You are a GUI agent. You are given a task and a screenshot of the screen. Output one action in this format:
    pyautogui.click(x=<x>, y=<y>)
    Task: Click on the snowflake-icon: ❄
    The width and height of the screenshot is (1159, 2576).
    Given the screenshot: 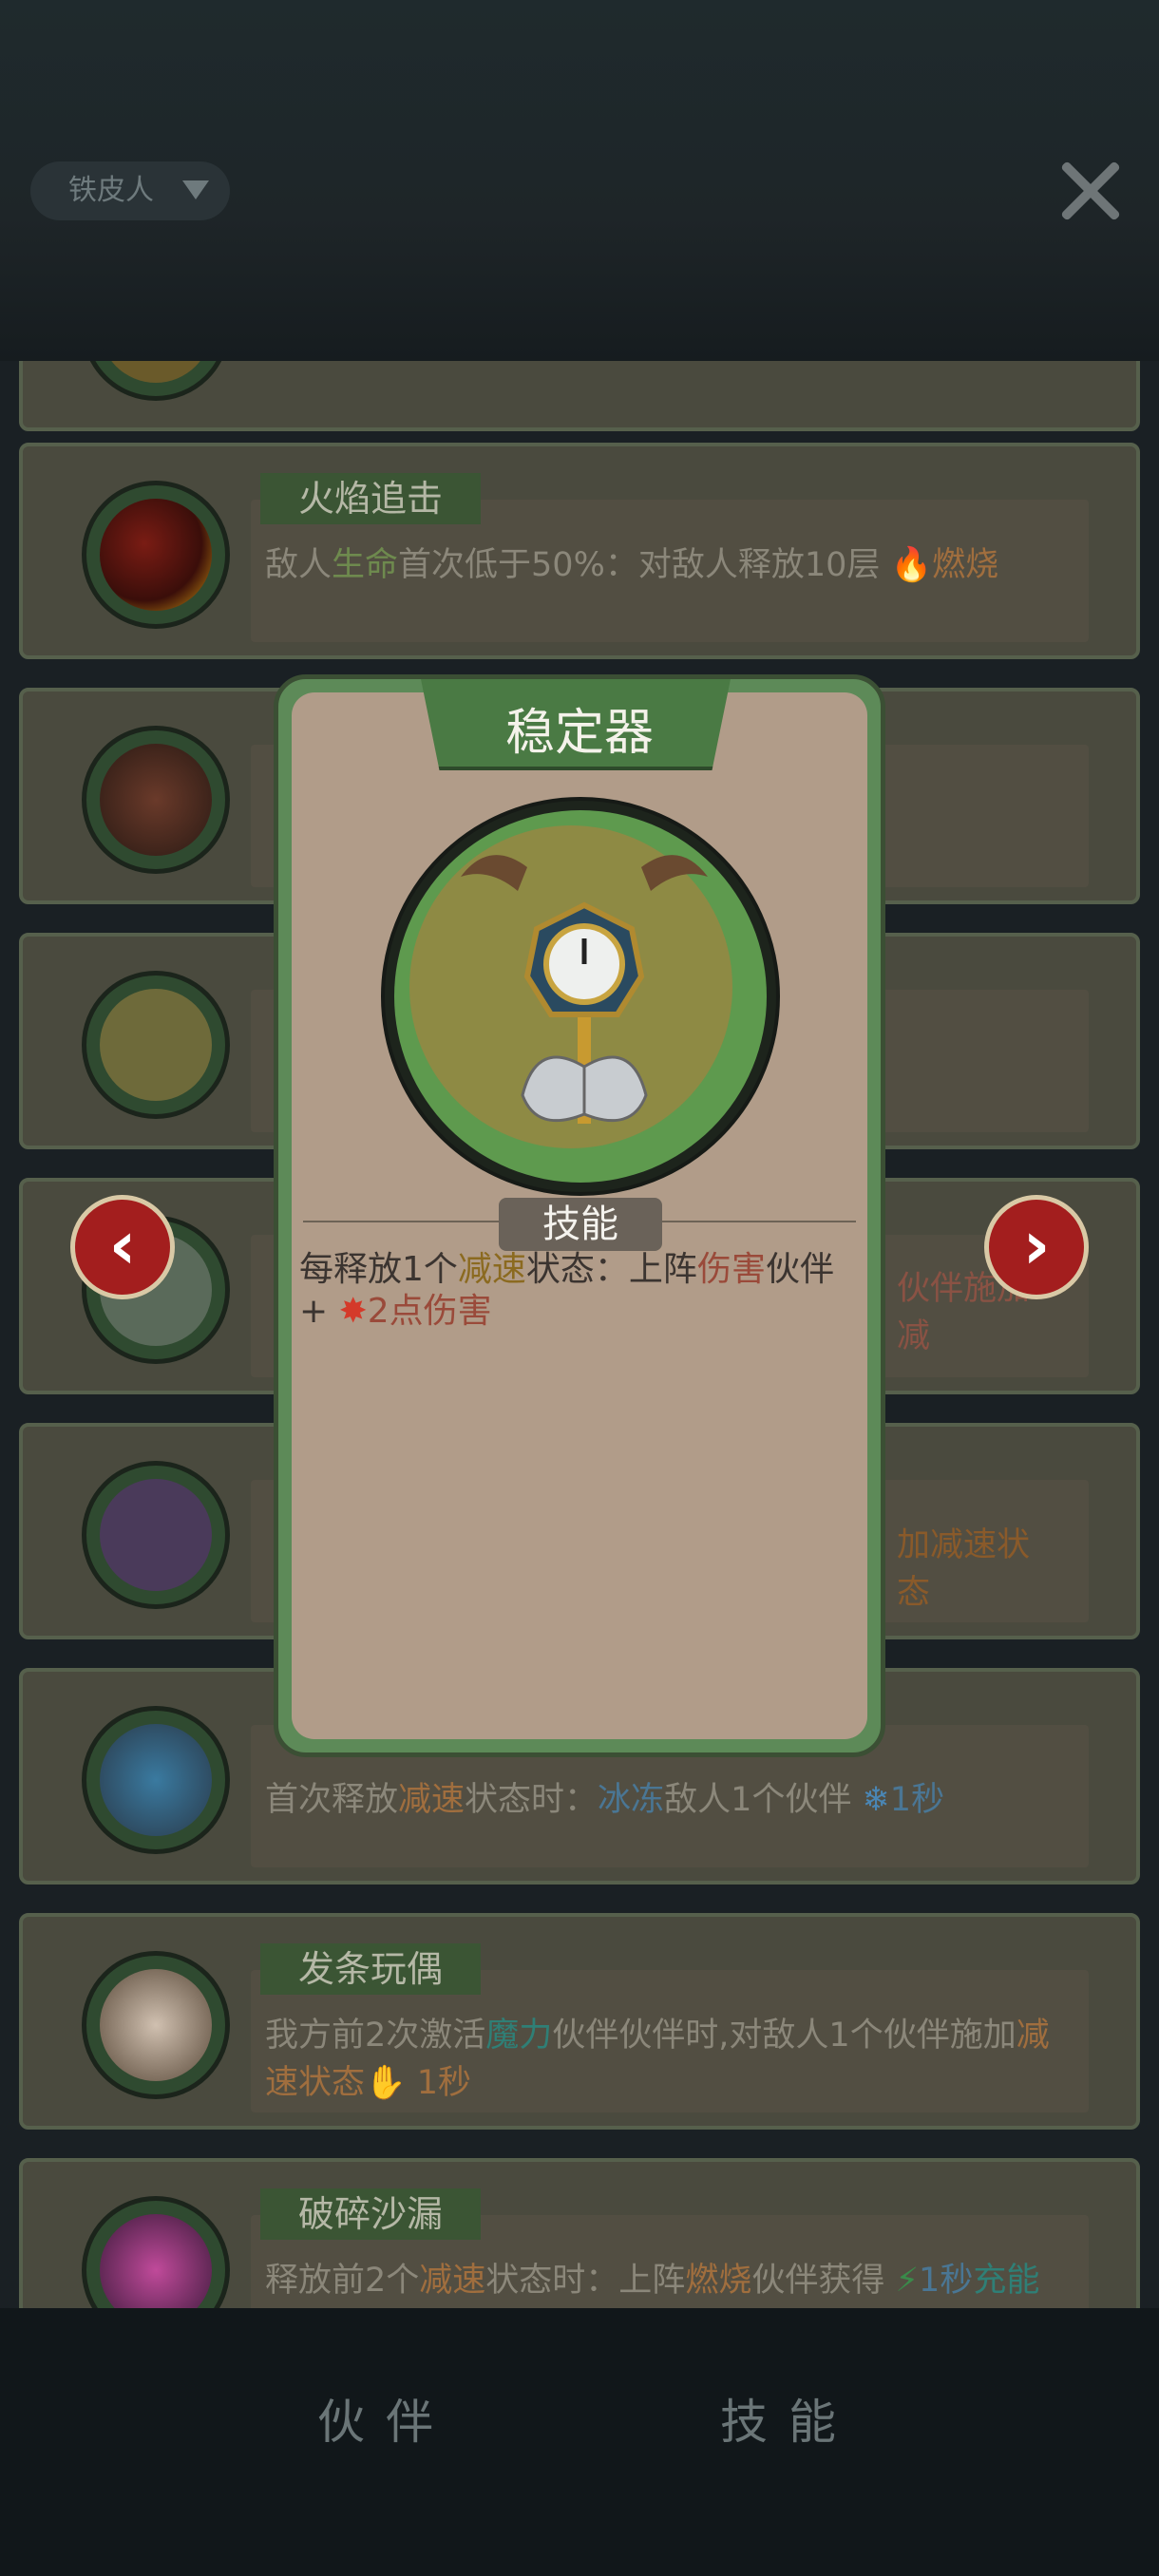 What is the action you would take?
    pyautogui.click(x=876, y=1800)
    